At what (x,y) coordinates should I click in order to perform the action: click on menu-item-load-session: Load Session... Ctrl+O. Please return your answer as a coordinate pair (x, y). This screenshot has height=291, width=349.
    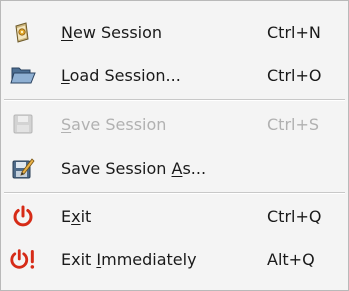
    Looking at the image, I should click on (174, 75).